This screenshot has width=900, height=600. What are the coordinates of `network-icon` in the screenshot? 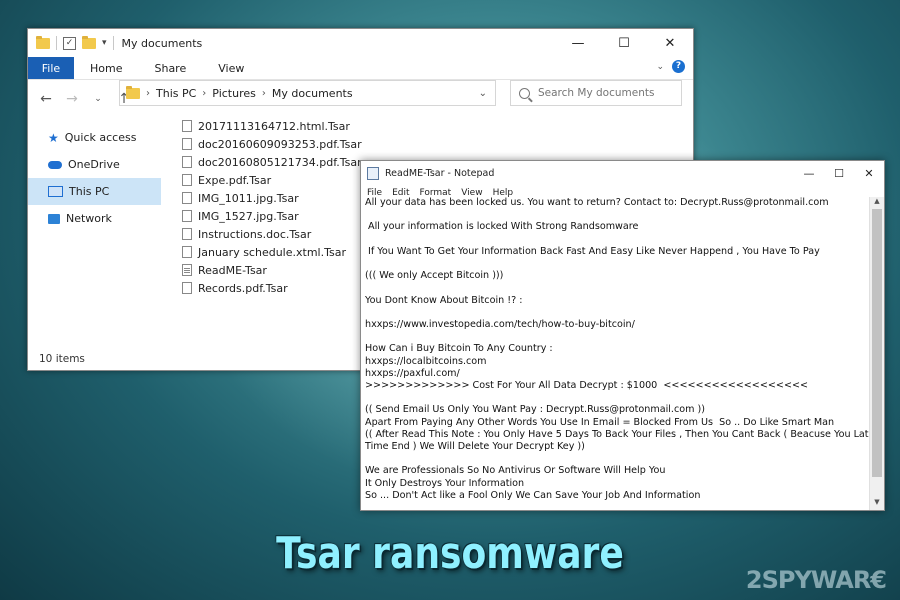 It's located at (54, 218).